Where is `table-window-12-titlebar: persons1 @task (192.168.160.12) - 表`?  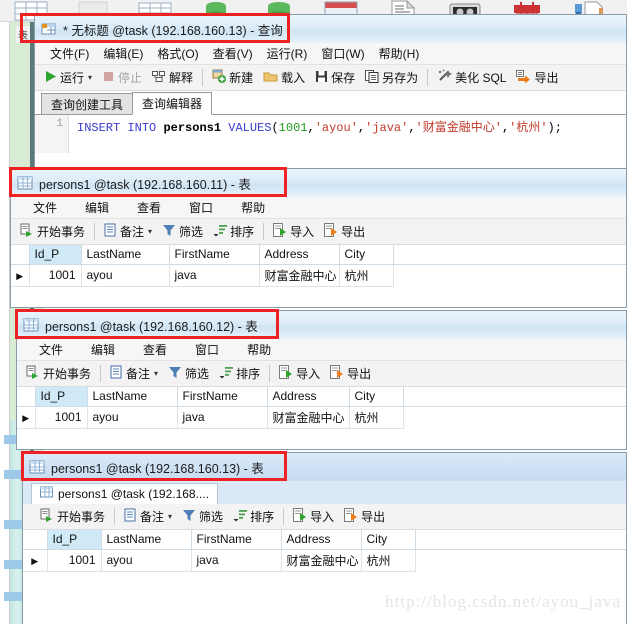 table-window-12-titlebar: persons1 @task (192.168.160.12) - 表 is located at coordinates (321, 325).